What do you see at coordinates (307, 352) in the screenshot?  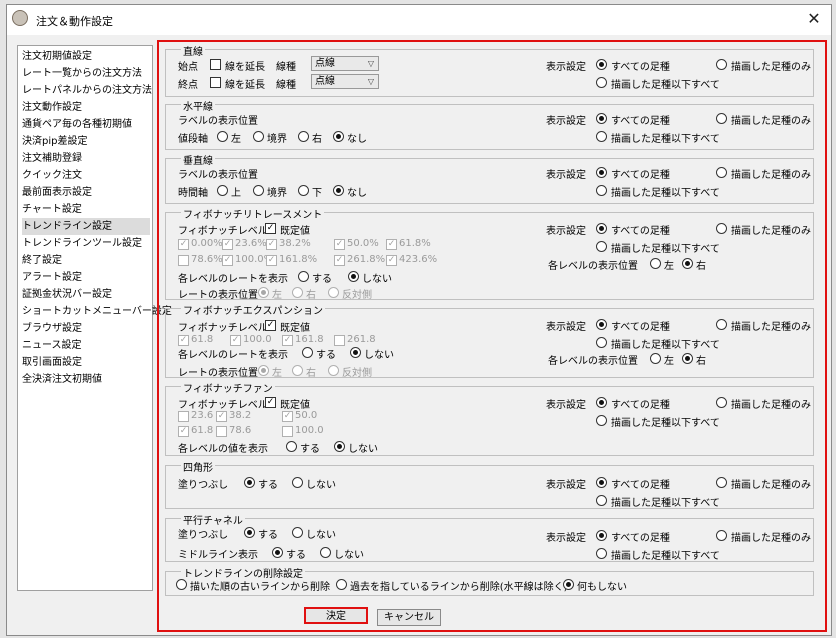 I see `fibexp-show-yes-radio` at bounding box center [307, 352].